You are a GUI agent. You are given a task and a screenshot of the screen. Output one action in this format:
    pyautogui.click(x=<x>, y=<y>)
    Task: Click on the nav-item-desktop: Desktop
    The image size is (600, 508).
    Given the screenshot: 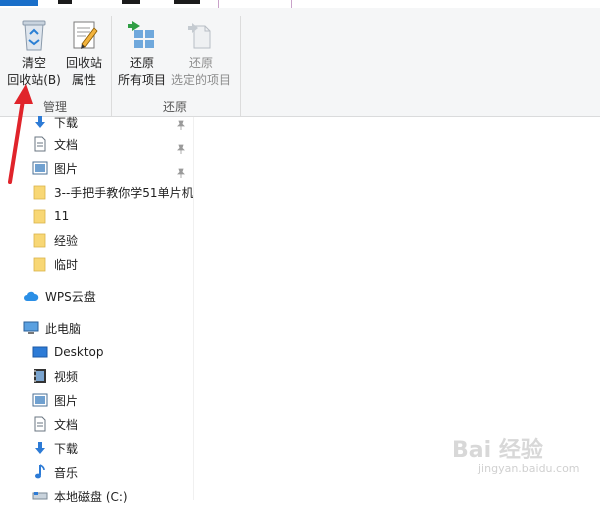 What is the action you would take?
    pyautogui.click(x=68, y=352)
    